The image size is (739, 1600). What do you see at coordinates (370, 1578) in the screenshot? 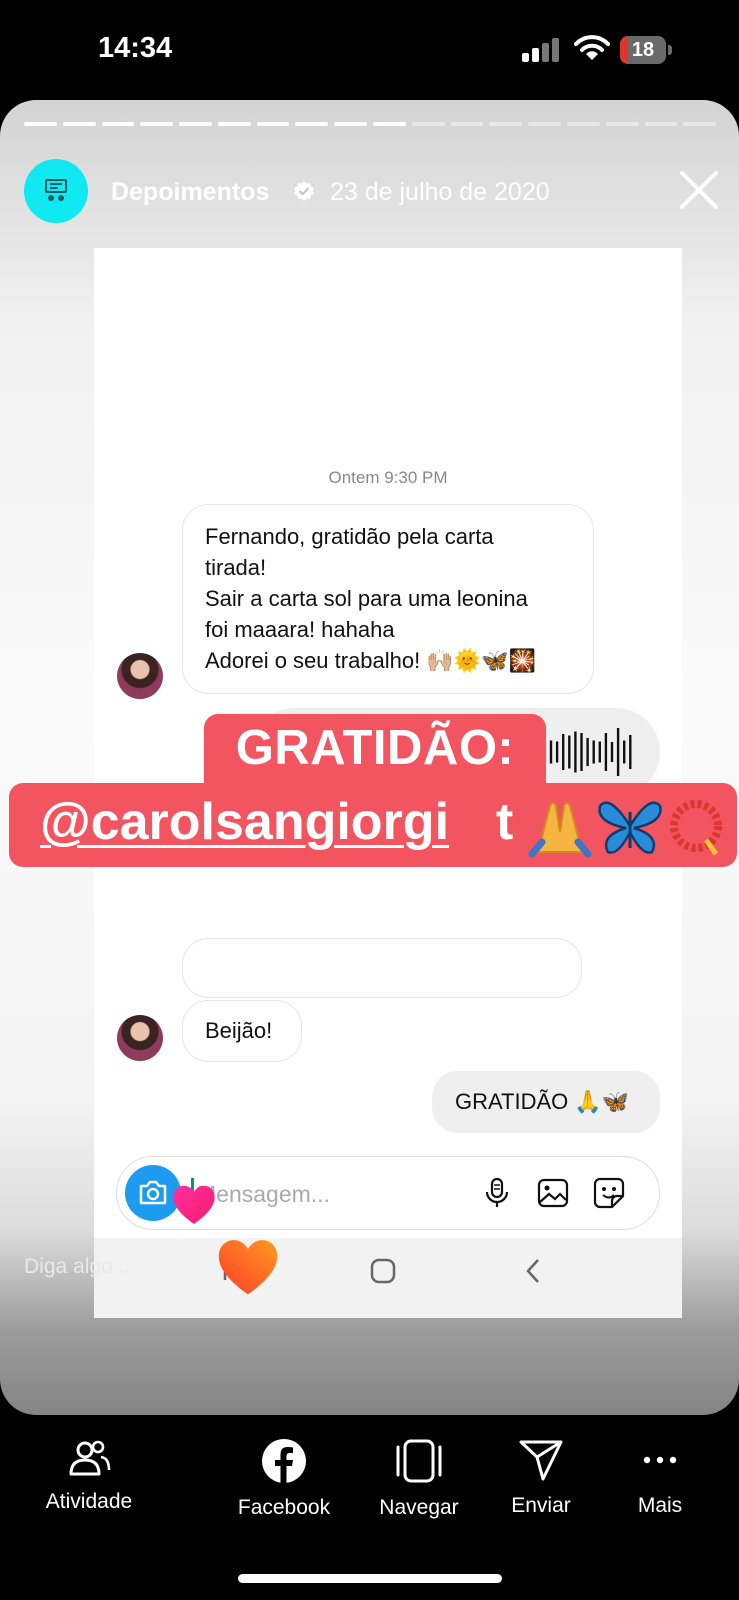
I see `home-indicator` at bounding box center [370, 1578].